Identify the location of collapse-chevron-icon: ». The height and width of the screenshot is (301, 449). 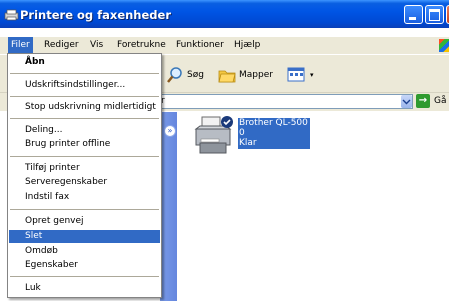
(170, 131).